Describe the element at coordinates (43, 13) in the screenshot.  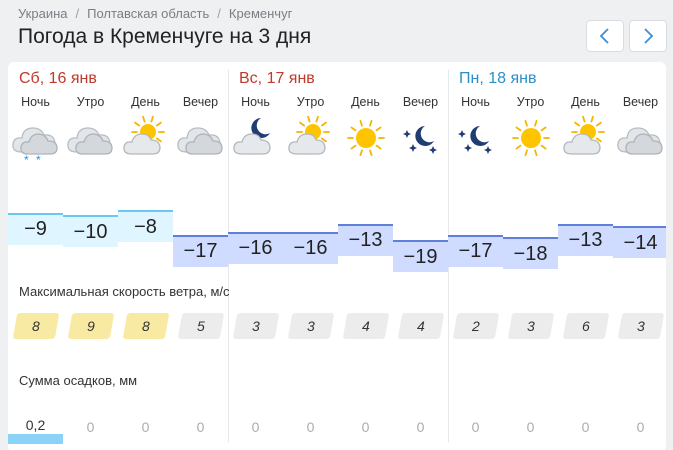
I see `breadcrumb-item-ukraine: Украина` at that location.